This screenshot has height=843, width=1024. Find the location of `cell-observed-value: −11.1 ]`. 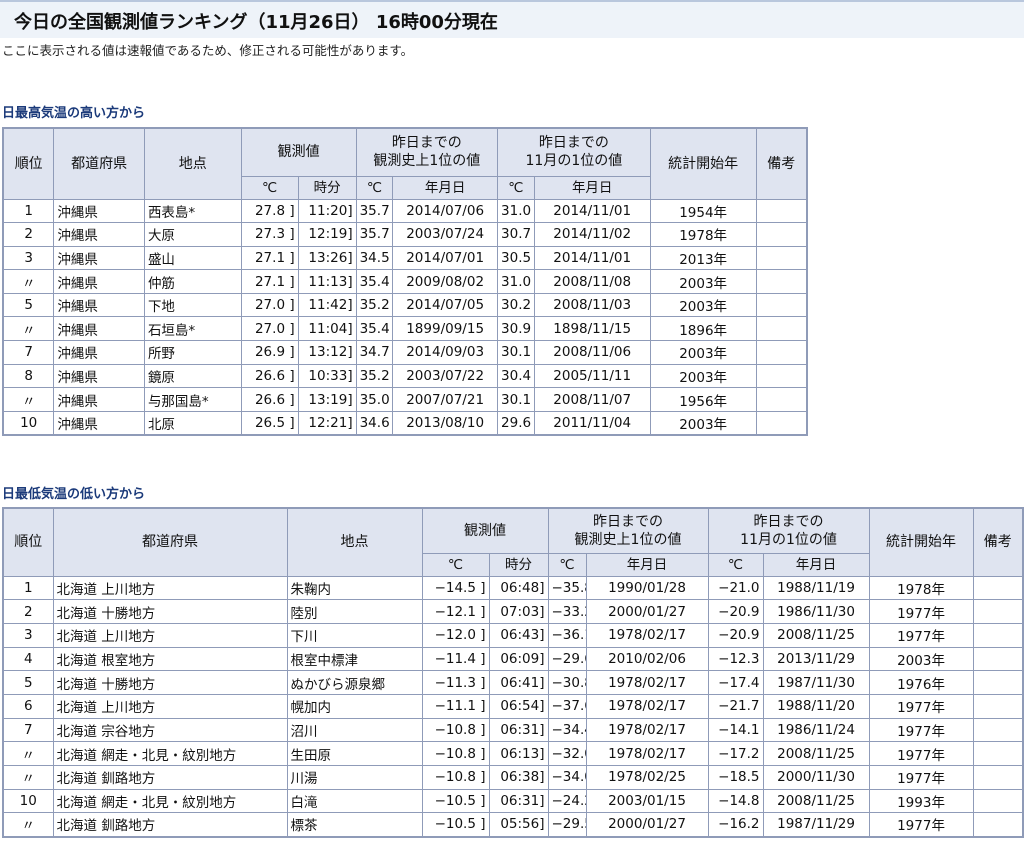

cell-observed-value: −11.1 ] is located at coordinates (455, 706).